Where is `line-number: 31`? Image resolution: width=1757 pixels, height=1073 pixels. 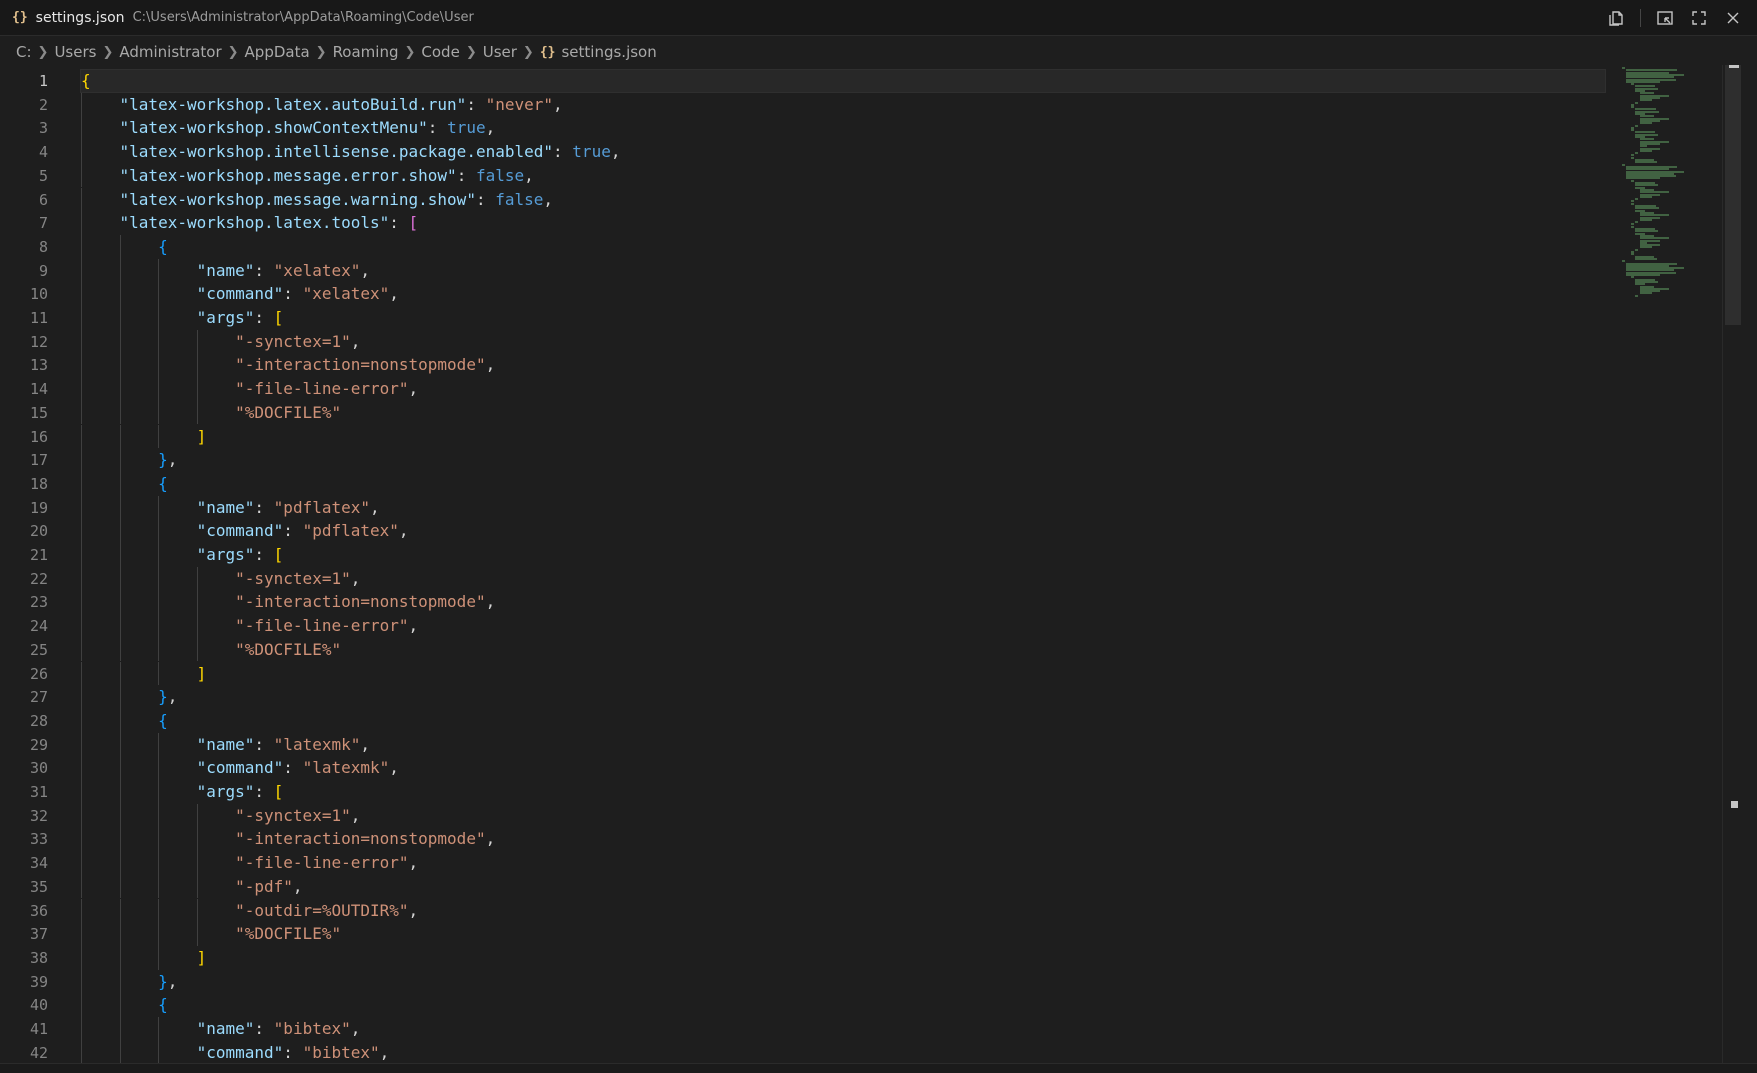 line-number: 31 is located at coordinates (24, 792).